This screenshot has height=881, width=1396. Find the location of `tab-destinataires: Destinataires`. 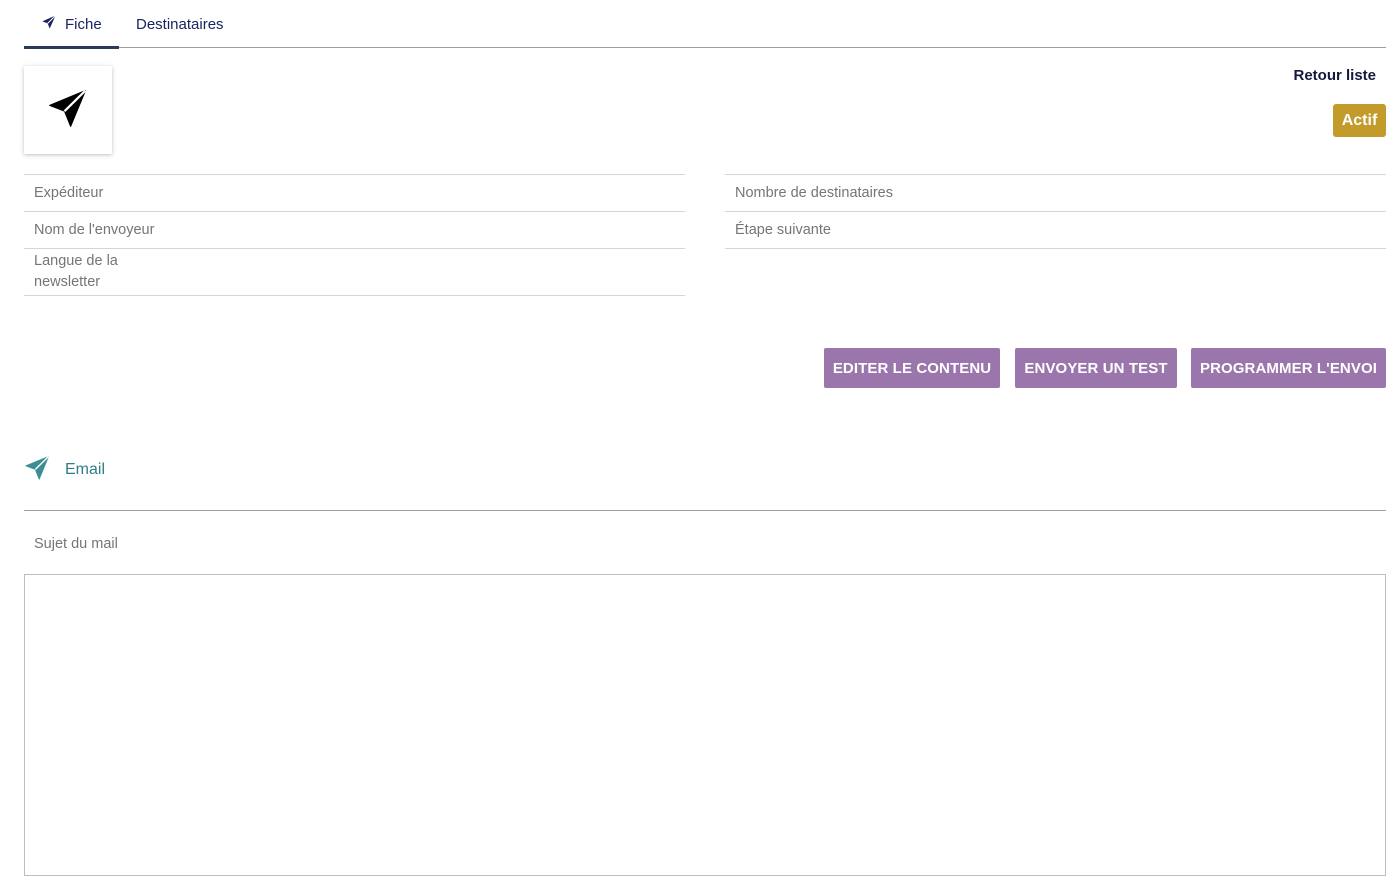

tab-destinataires: Destinataires is located at coordinates (180, 24).